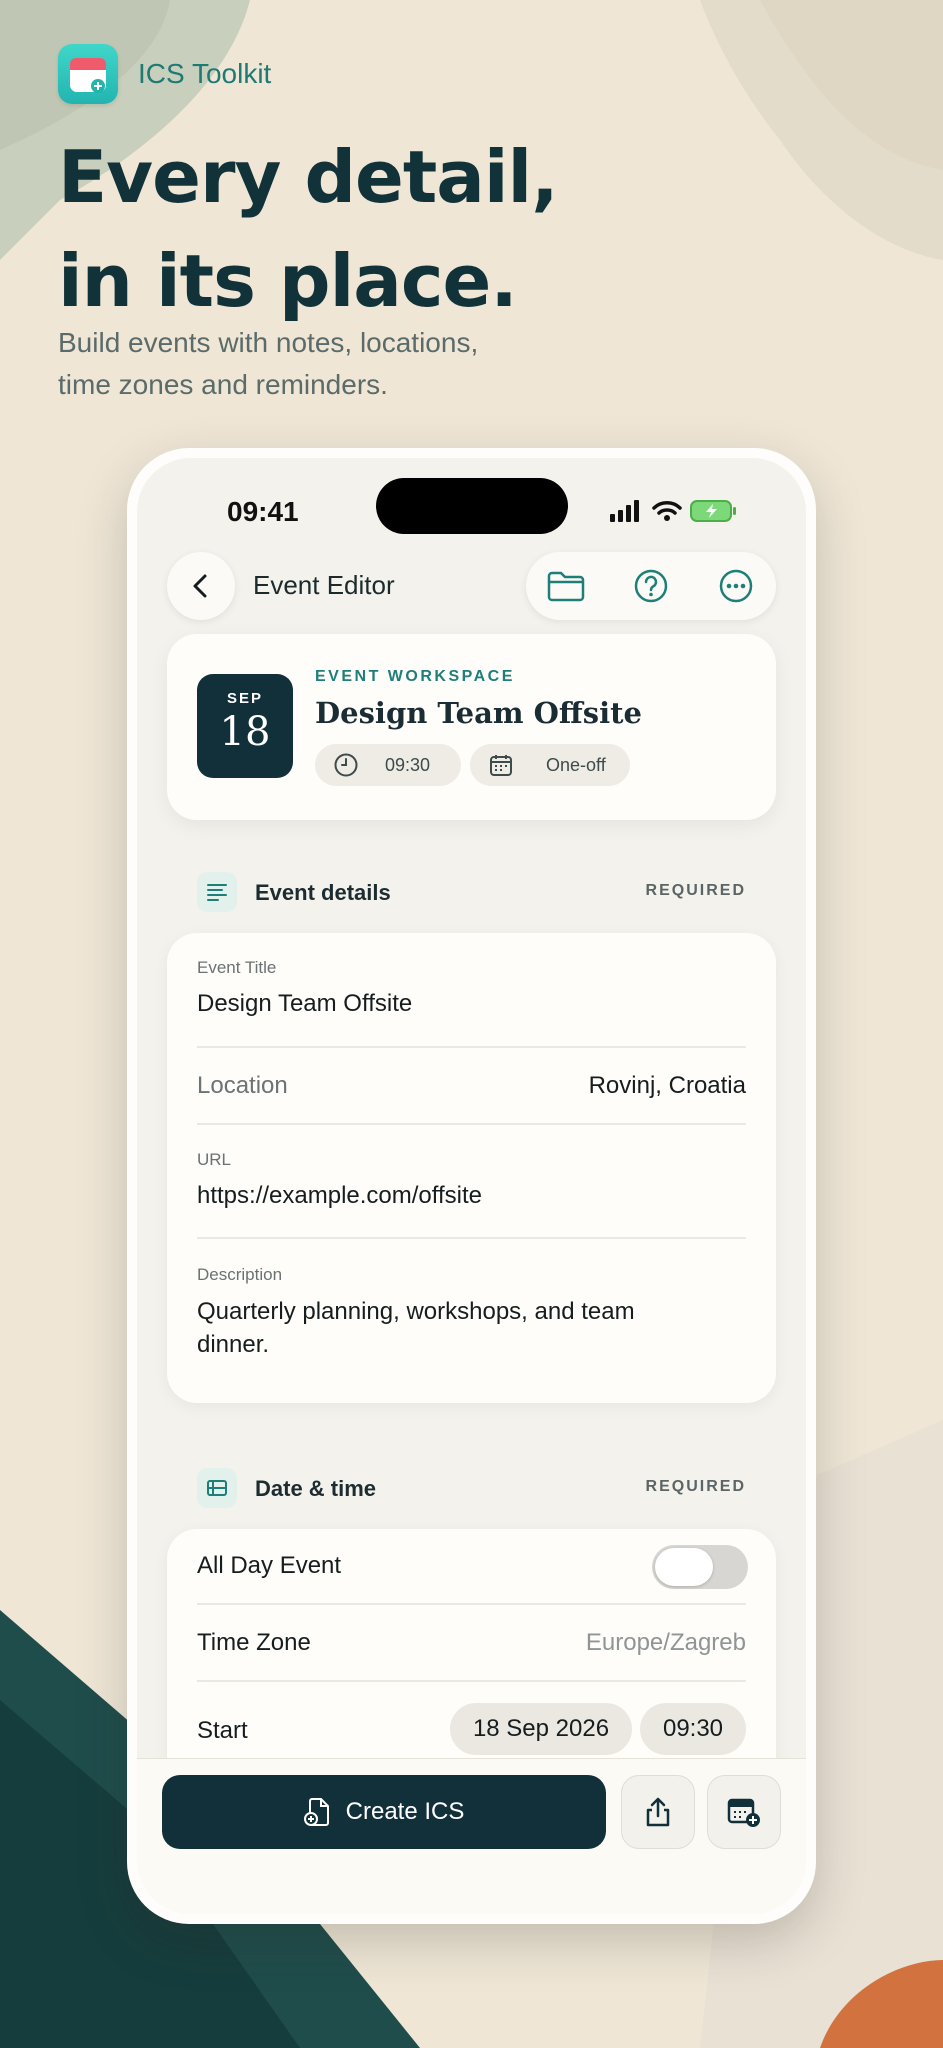  Describe the element at coordinates (244, 698) in the screenshot. I see `date-badge-month: SEP` at that location.